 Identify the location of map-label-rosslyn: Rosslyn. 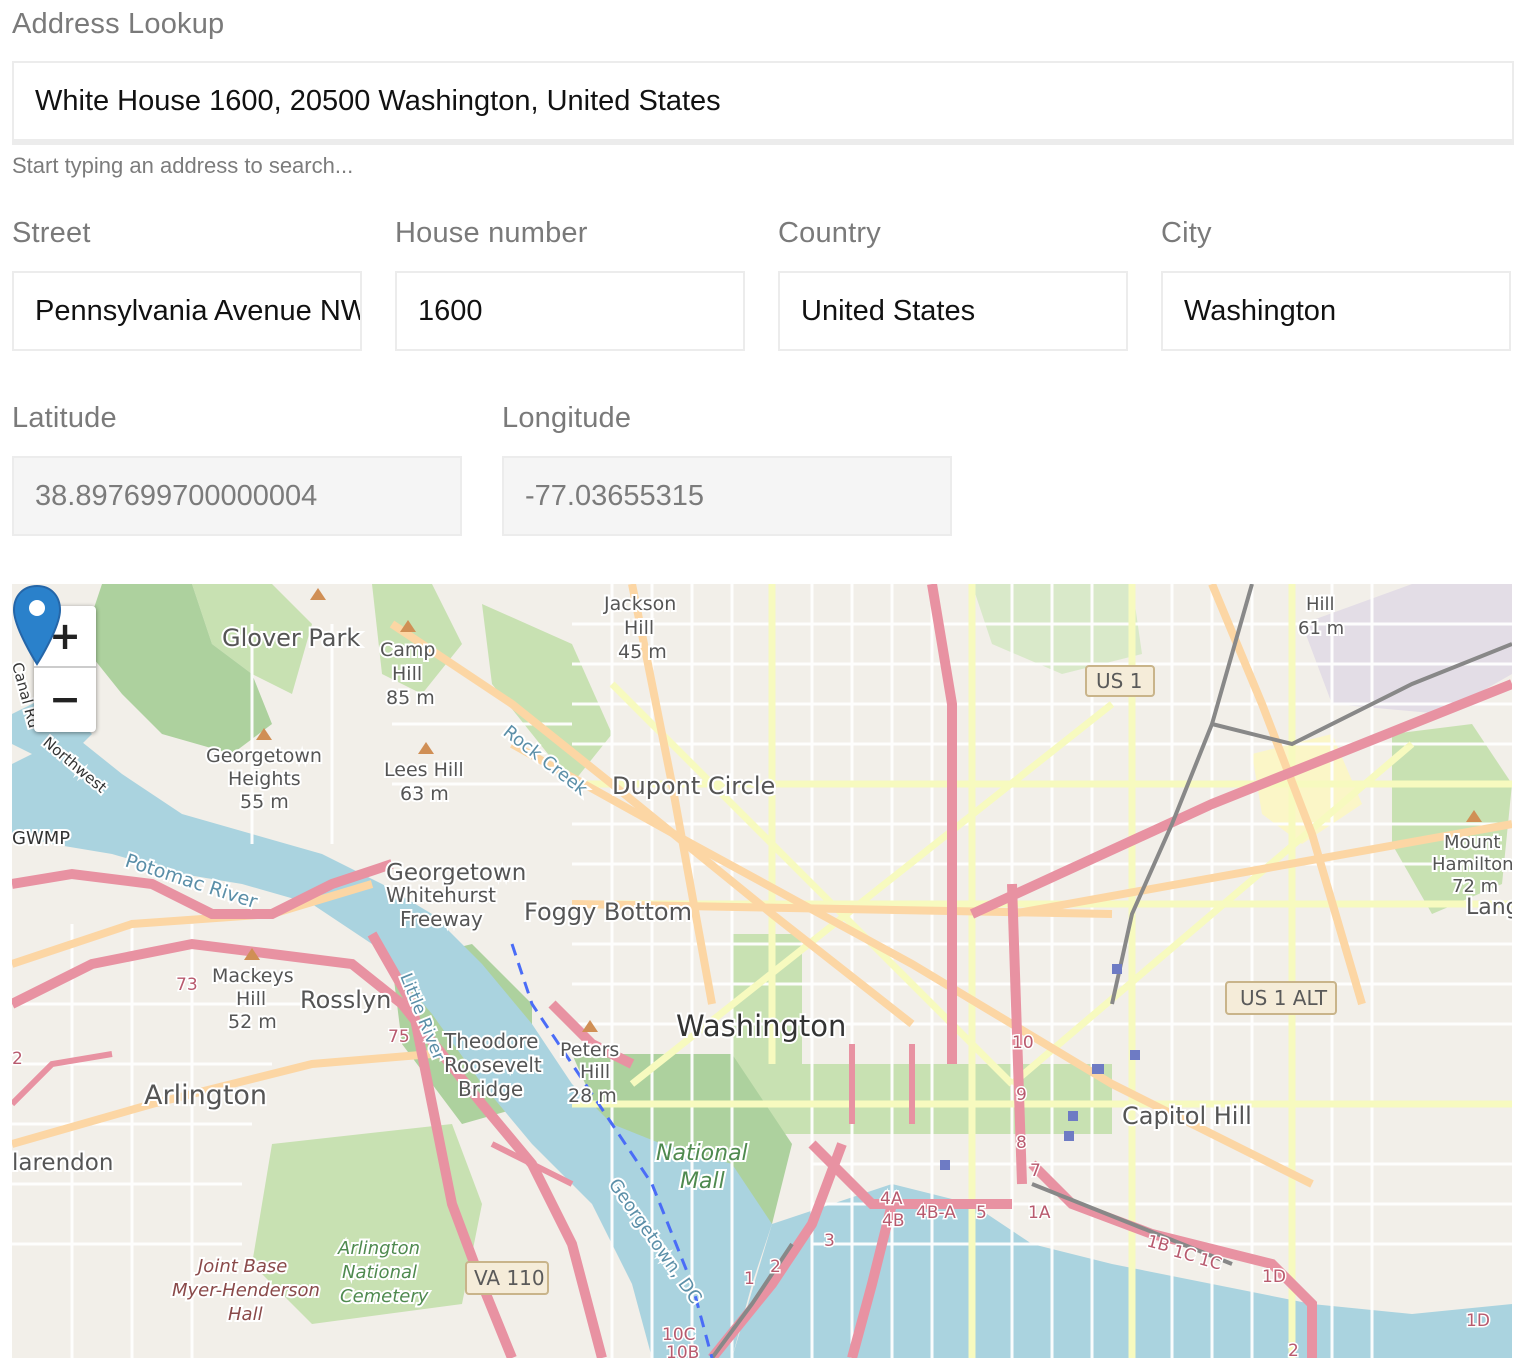
(345, 1000).